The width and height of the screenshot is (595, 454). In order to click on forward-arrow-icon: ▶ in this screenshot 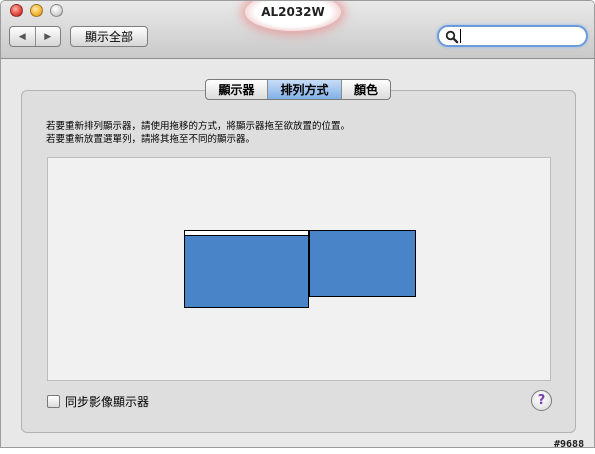, I will do `click(48, 36)`.